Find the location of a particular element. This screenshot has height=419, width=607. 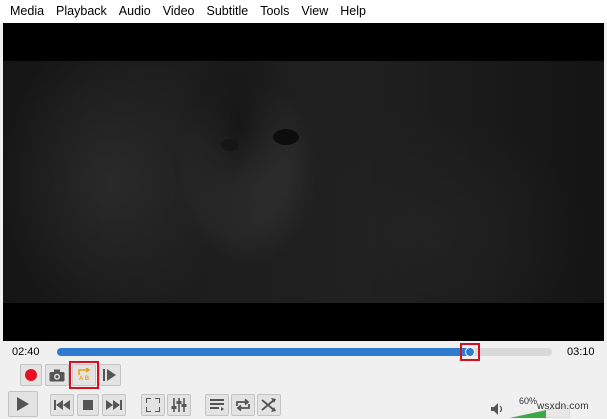

snapshot-button is located at coordinates (57, 375).